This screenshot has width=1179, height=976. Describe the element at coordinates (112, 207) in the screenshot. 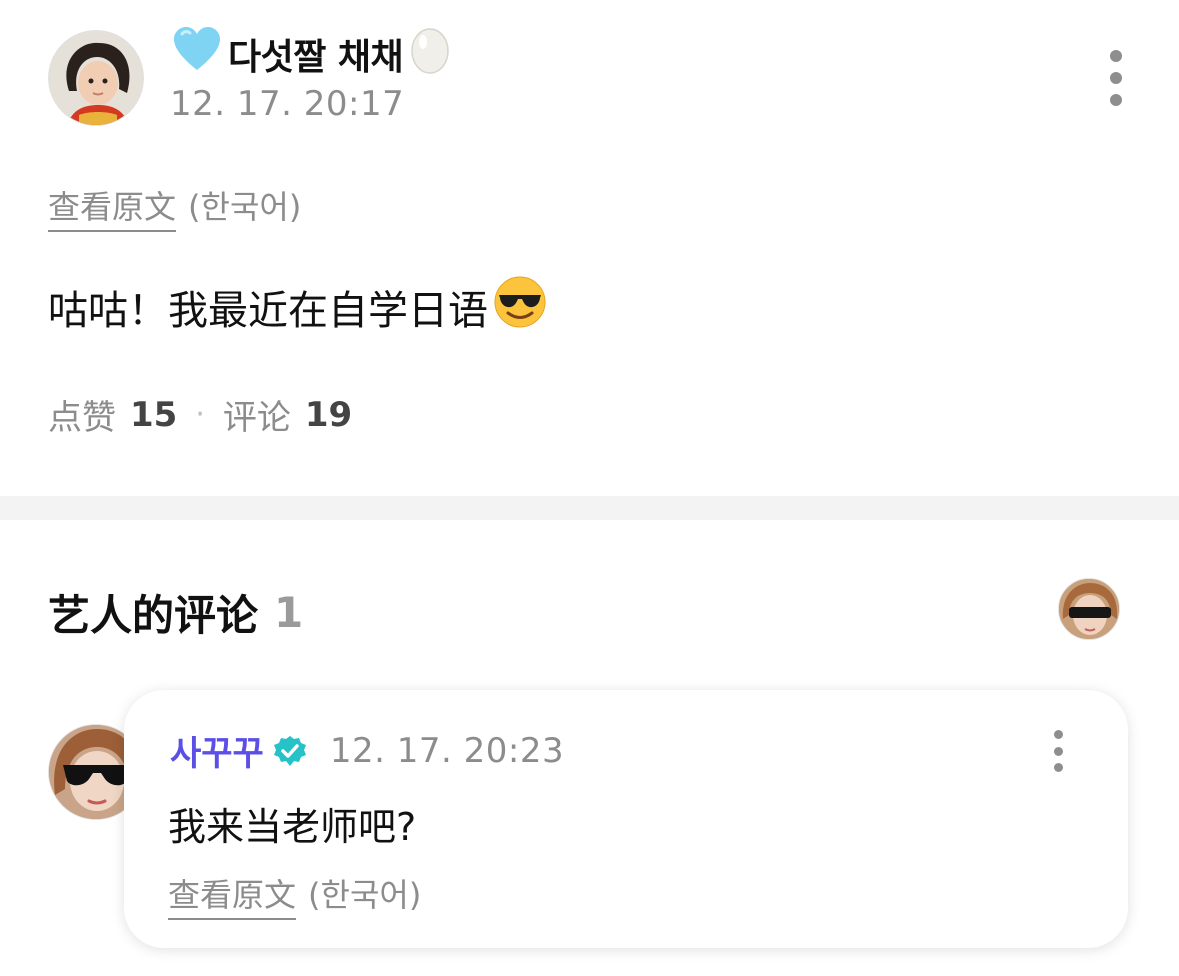

I see `view-original-link: 查看原文` at that location.